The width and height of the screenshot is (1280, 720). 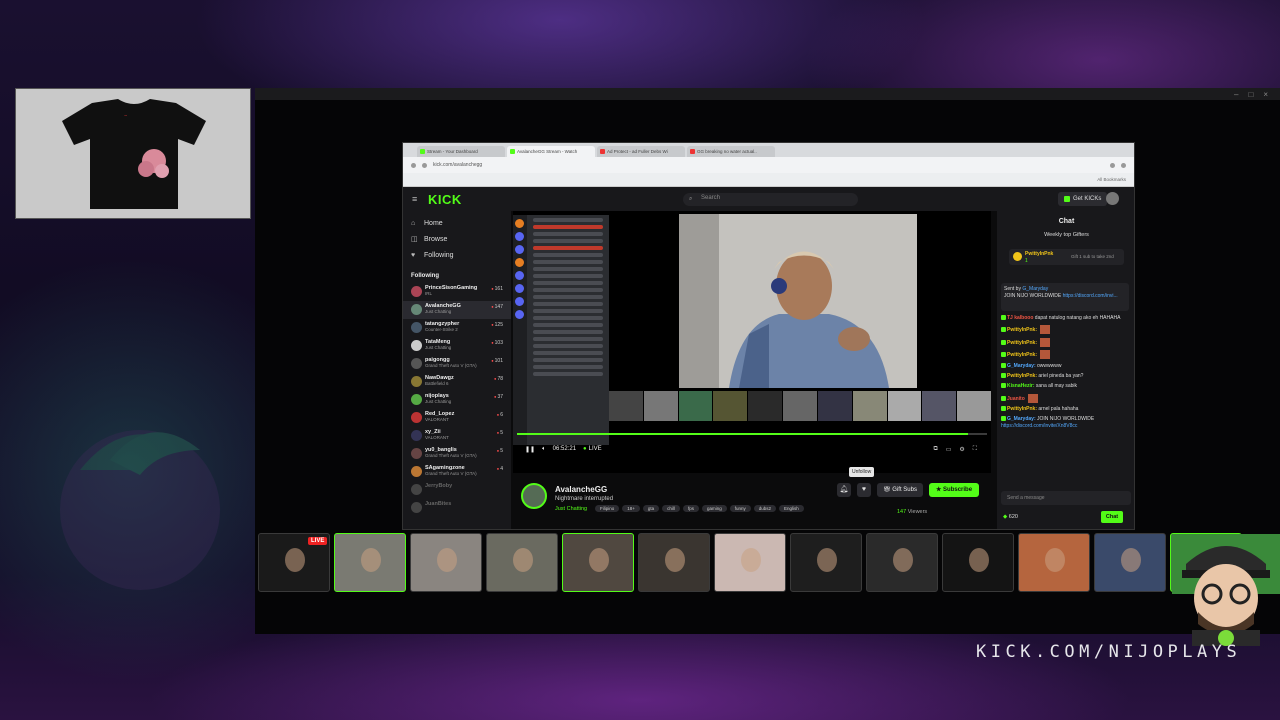 I want to click on send-chat-button: Chat, so click(x=1112, y=517).